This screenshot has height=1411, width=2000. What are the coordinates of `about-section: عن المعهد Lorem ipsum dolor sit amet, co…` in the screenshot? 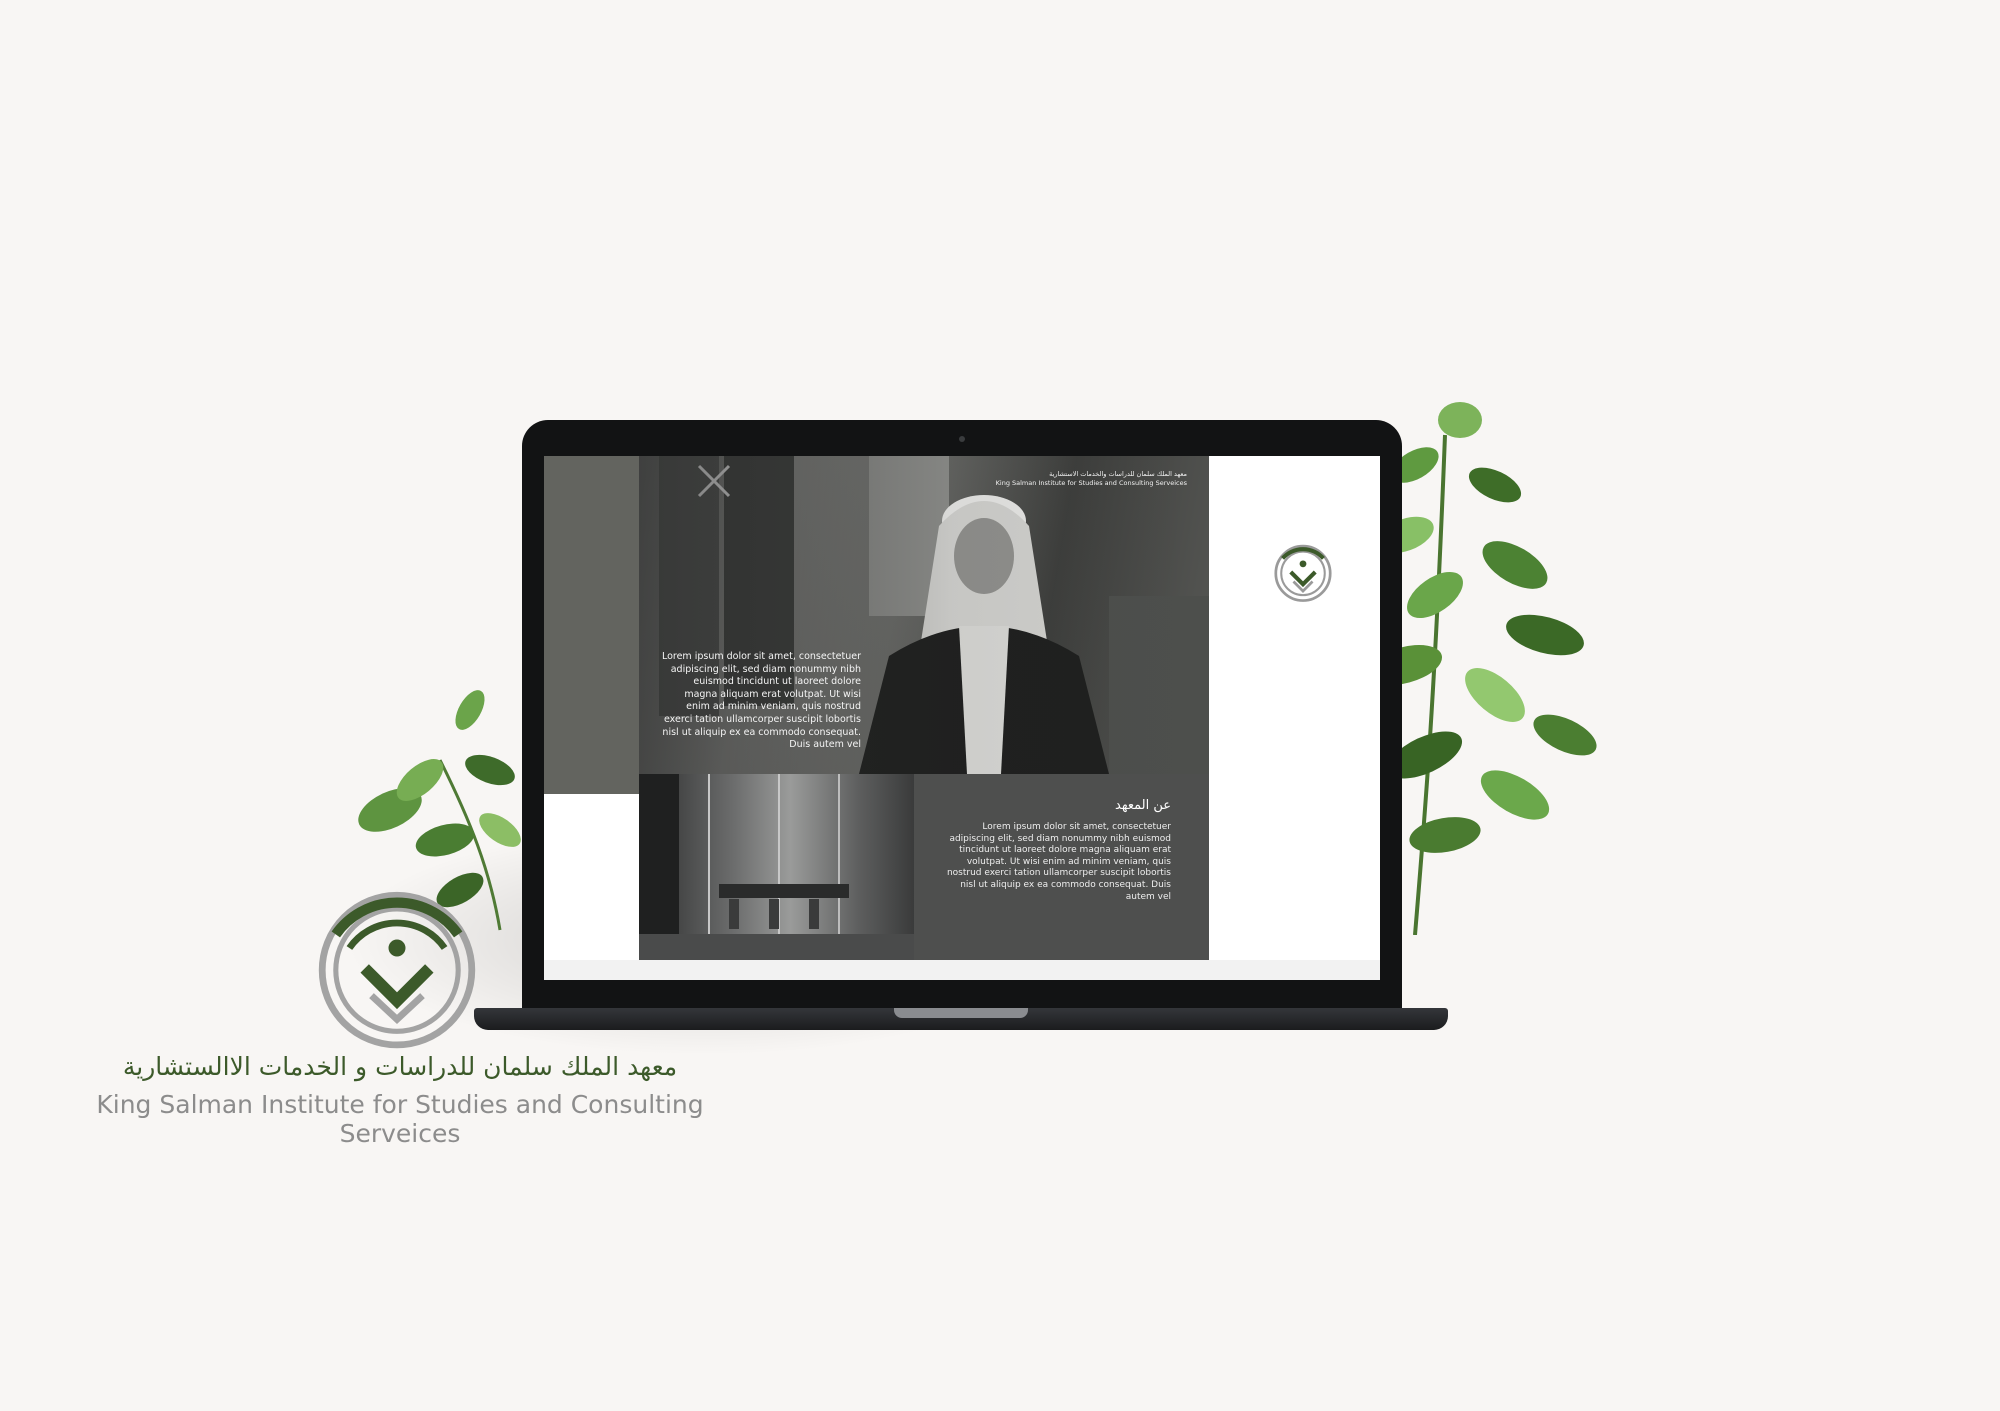 It's located at (1061, 867).